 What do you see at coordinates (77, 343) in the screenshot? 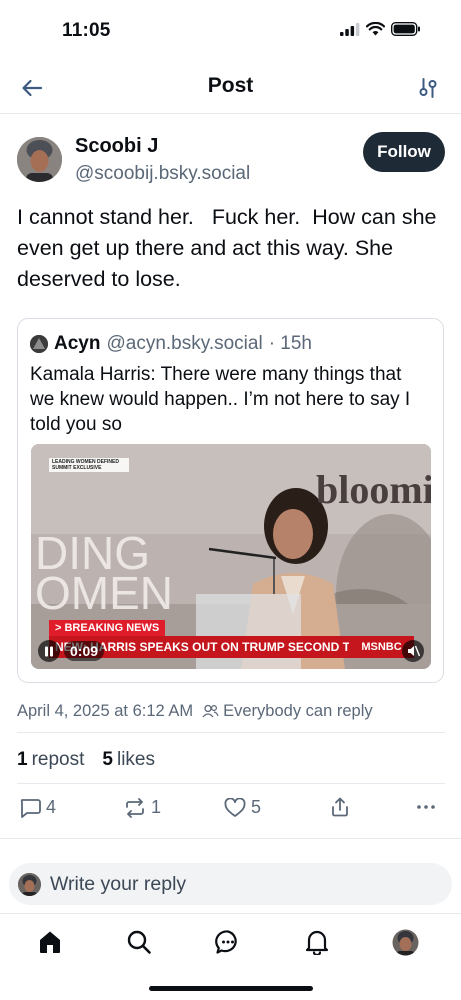
I see `quote-author-name: Acyn` at bounding box center [77, 343].